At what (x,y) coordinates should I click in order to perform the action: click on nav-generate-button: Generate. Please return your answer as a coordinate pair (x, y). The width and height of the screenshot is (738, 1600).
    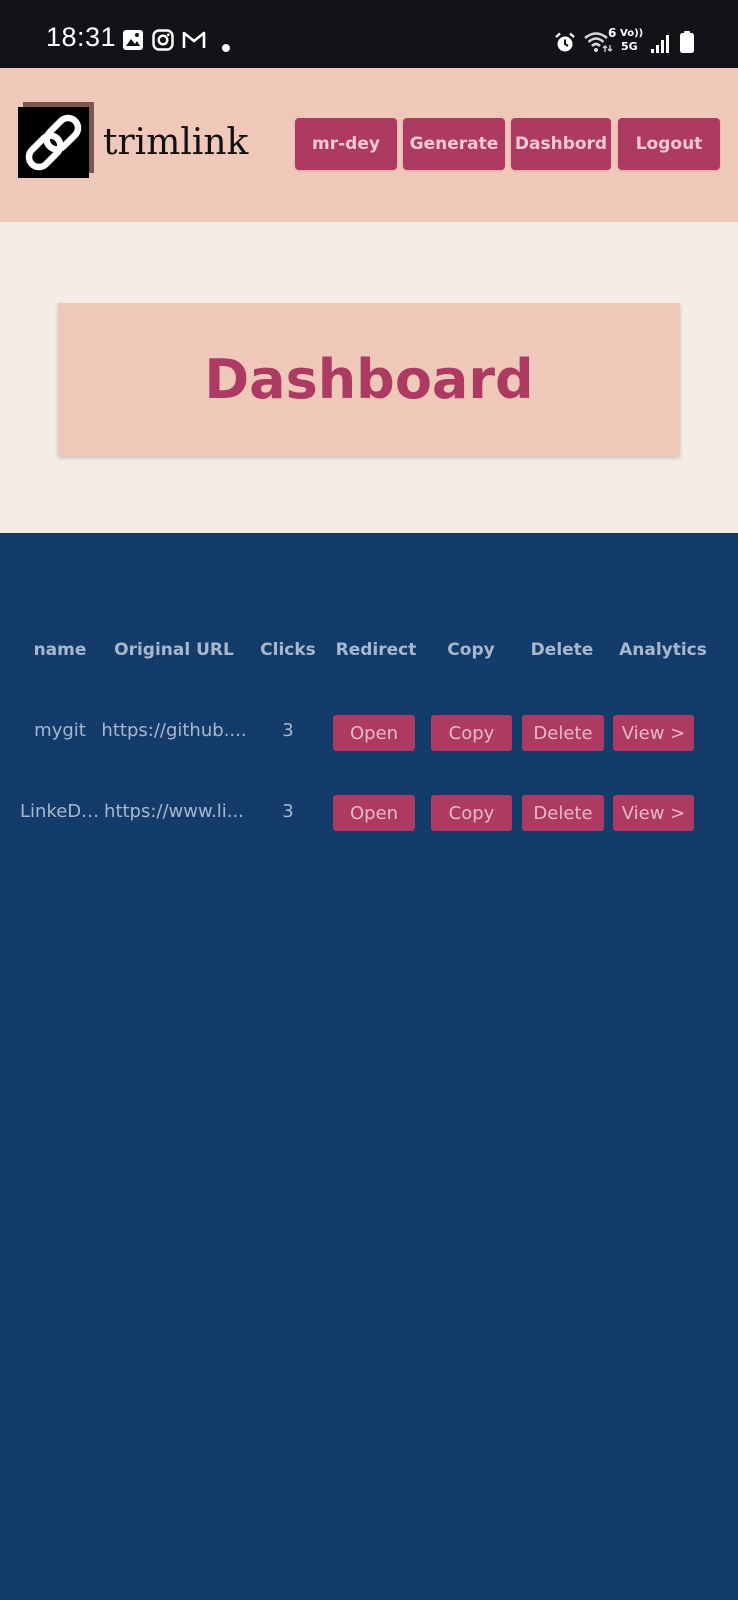
    Looking at the image, I should click on (454, 144).